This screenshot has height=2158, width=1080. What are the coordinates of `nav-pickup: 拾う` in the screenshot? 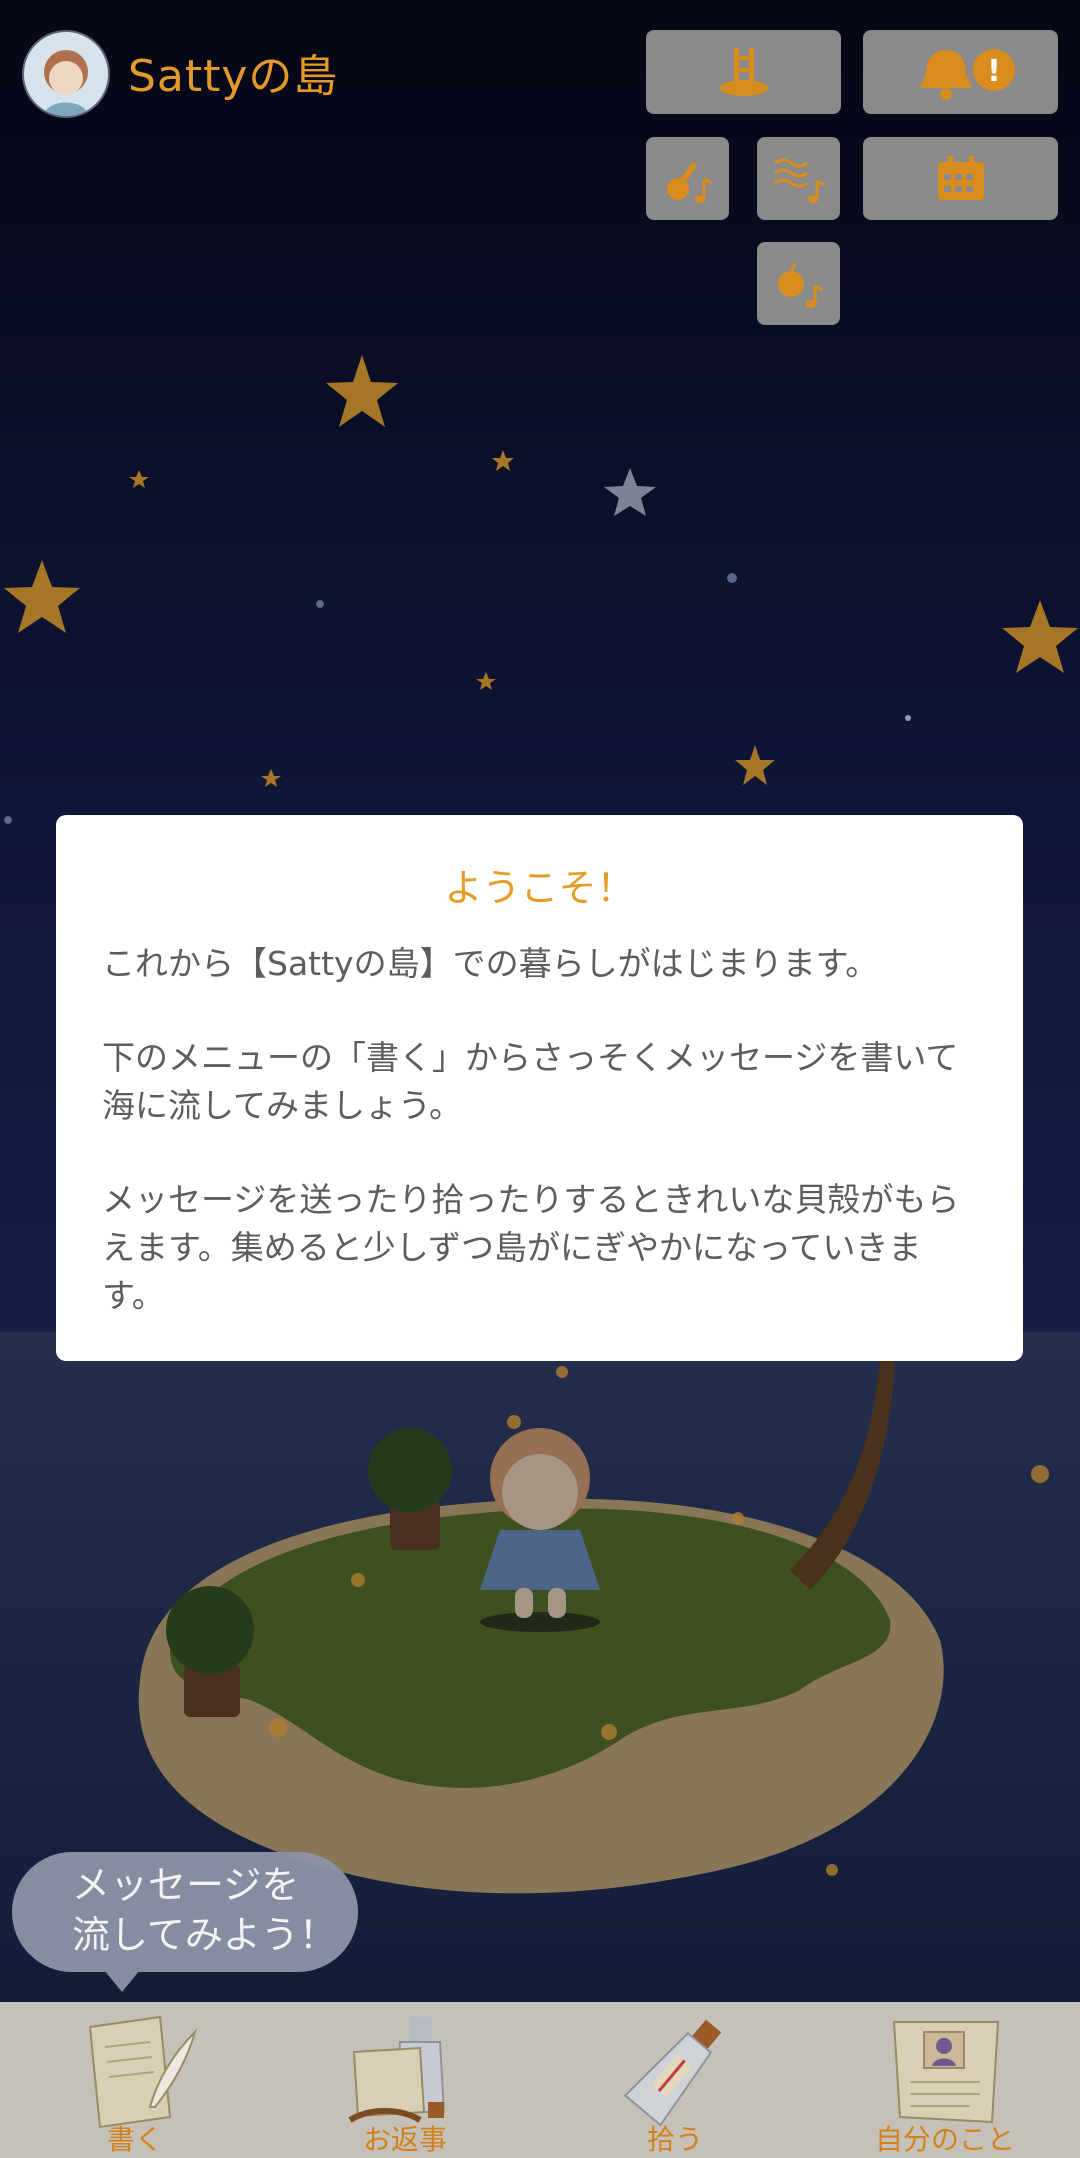 It's located at (675, 2080).